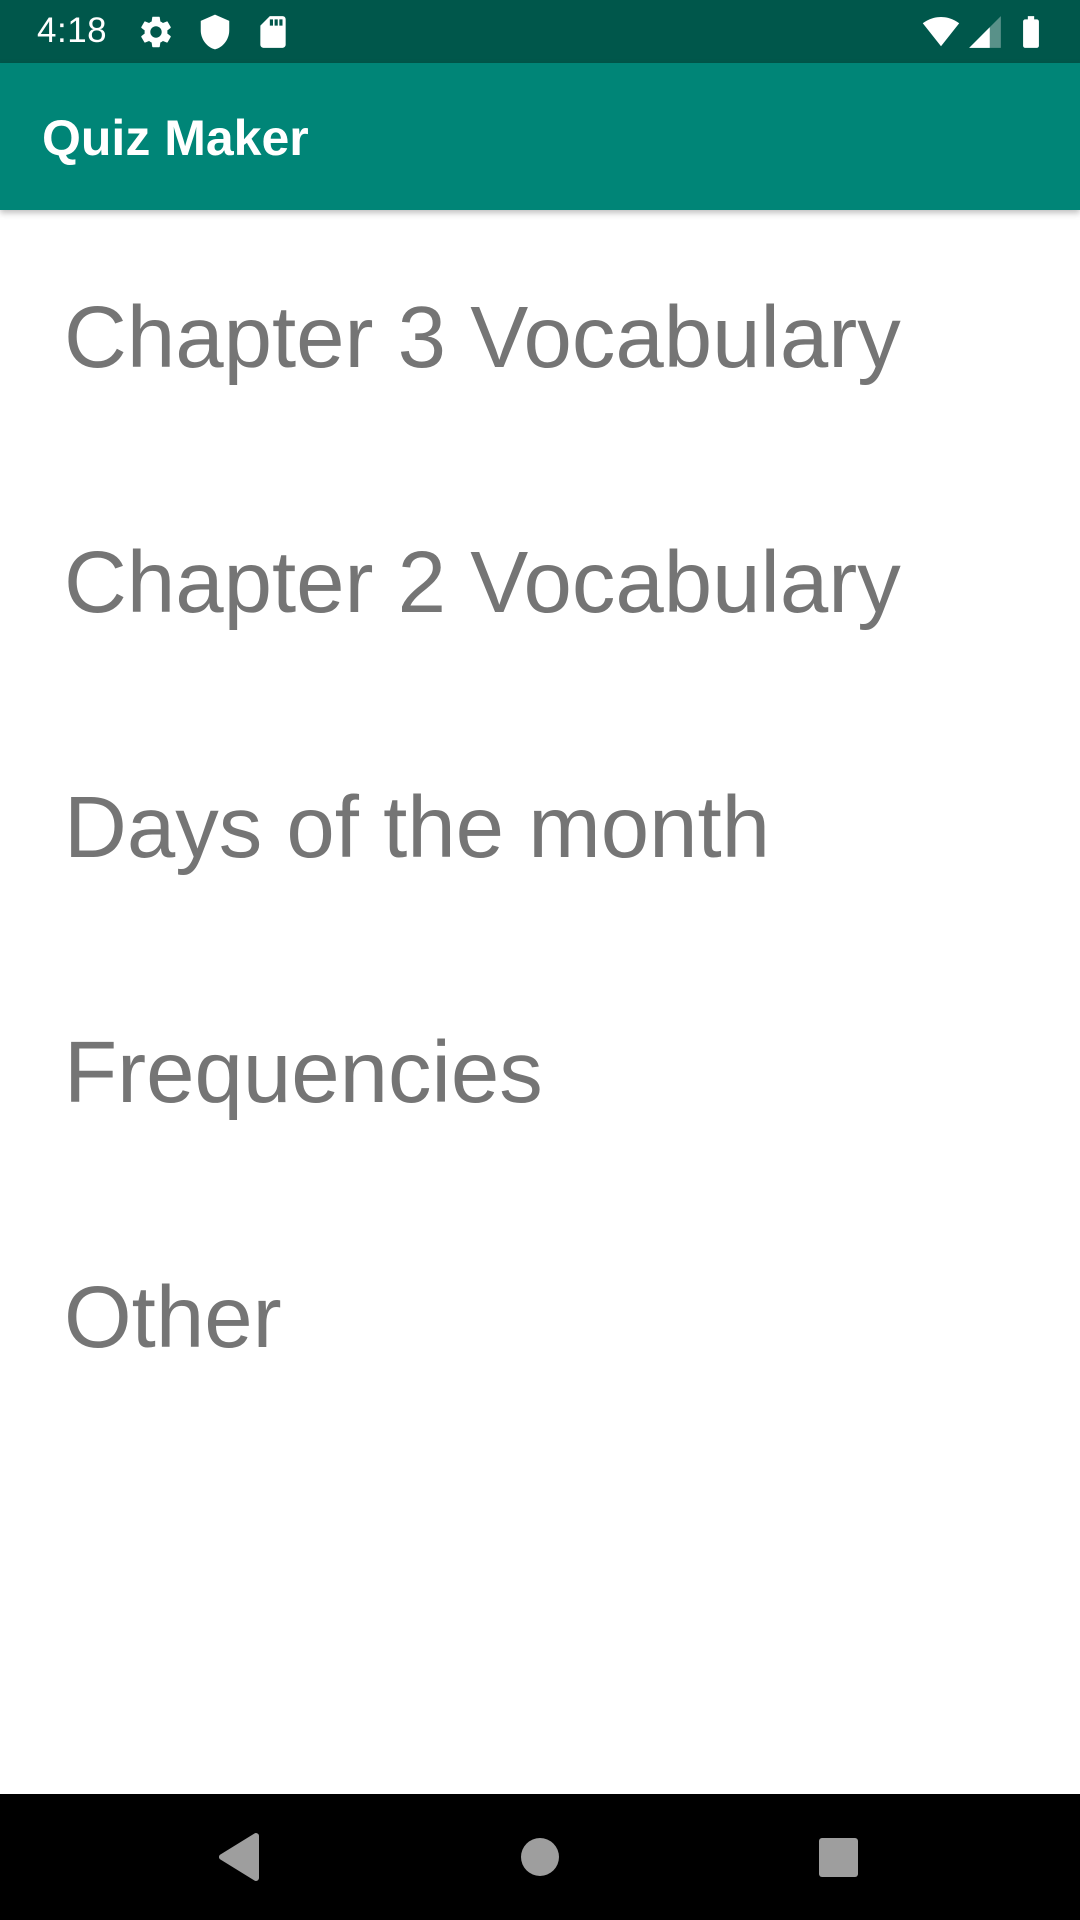 This screenshot has height=1920, width=1080. I want to click on recents-icon, so click(838, 1857).